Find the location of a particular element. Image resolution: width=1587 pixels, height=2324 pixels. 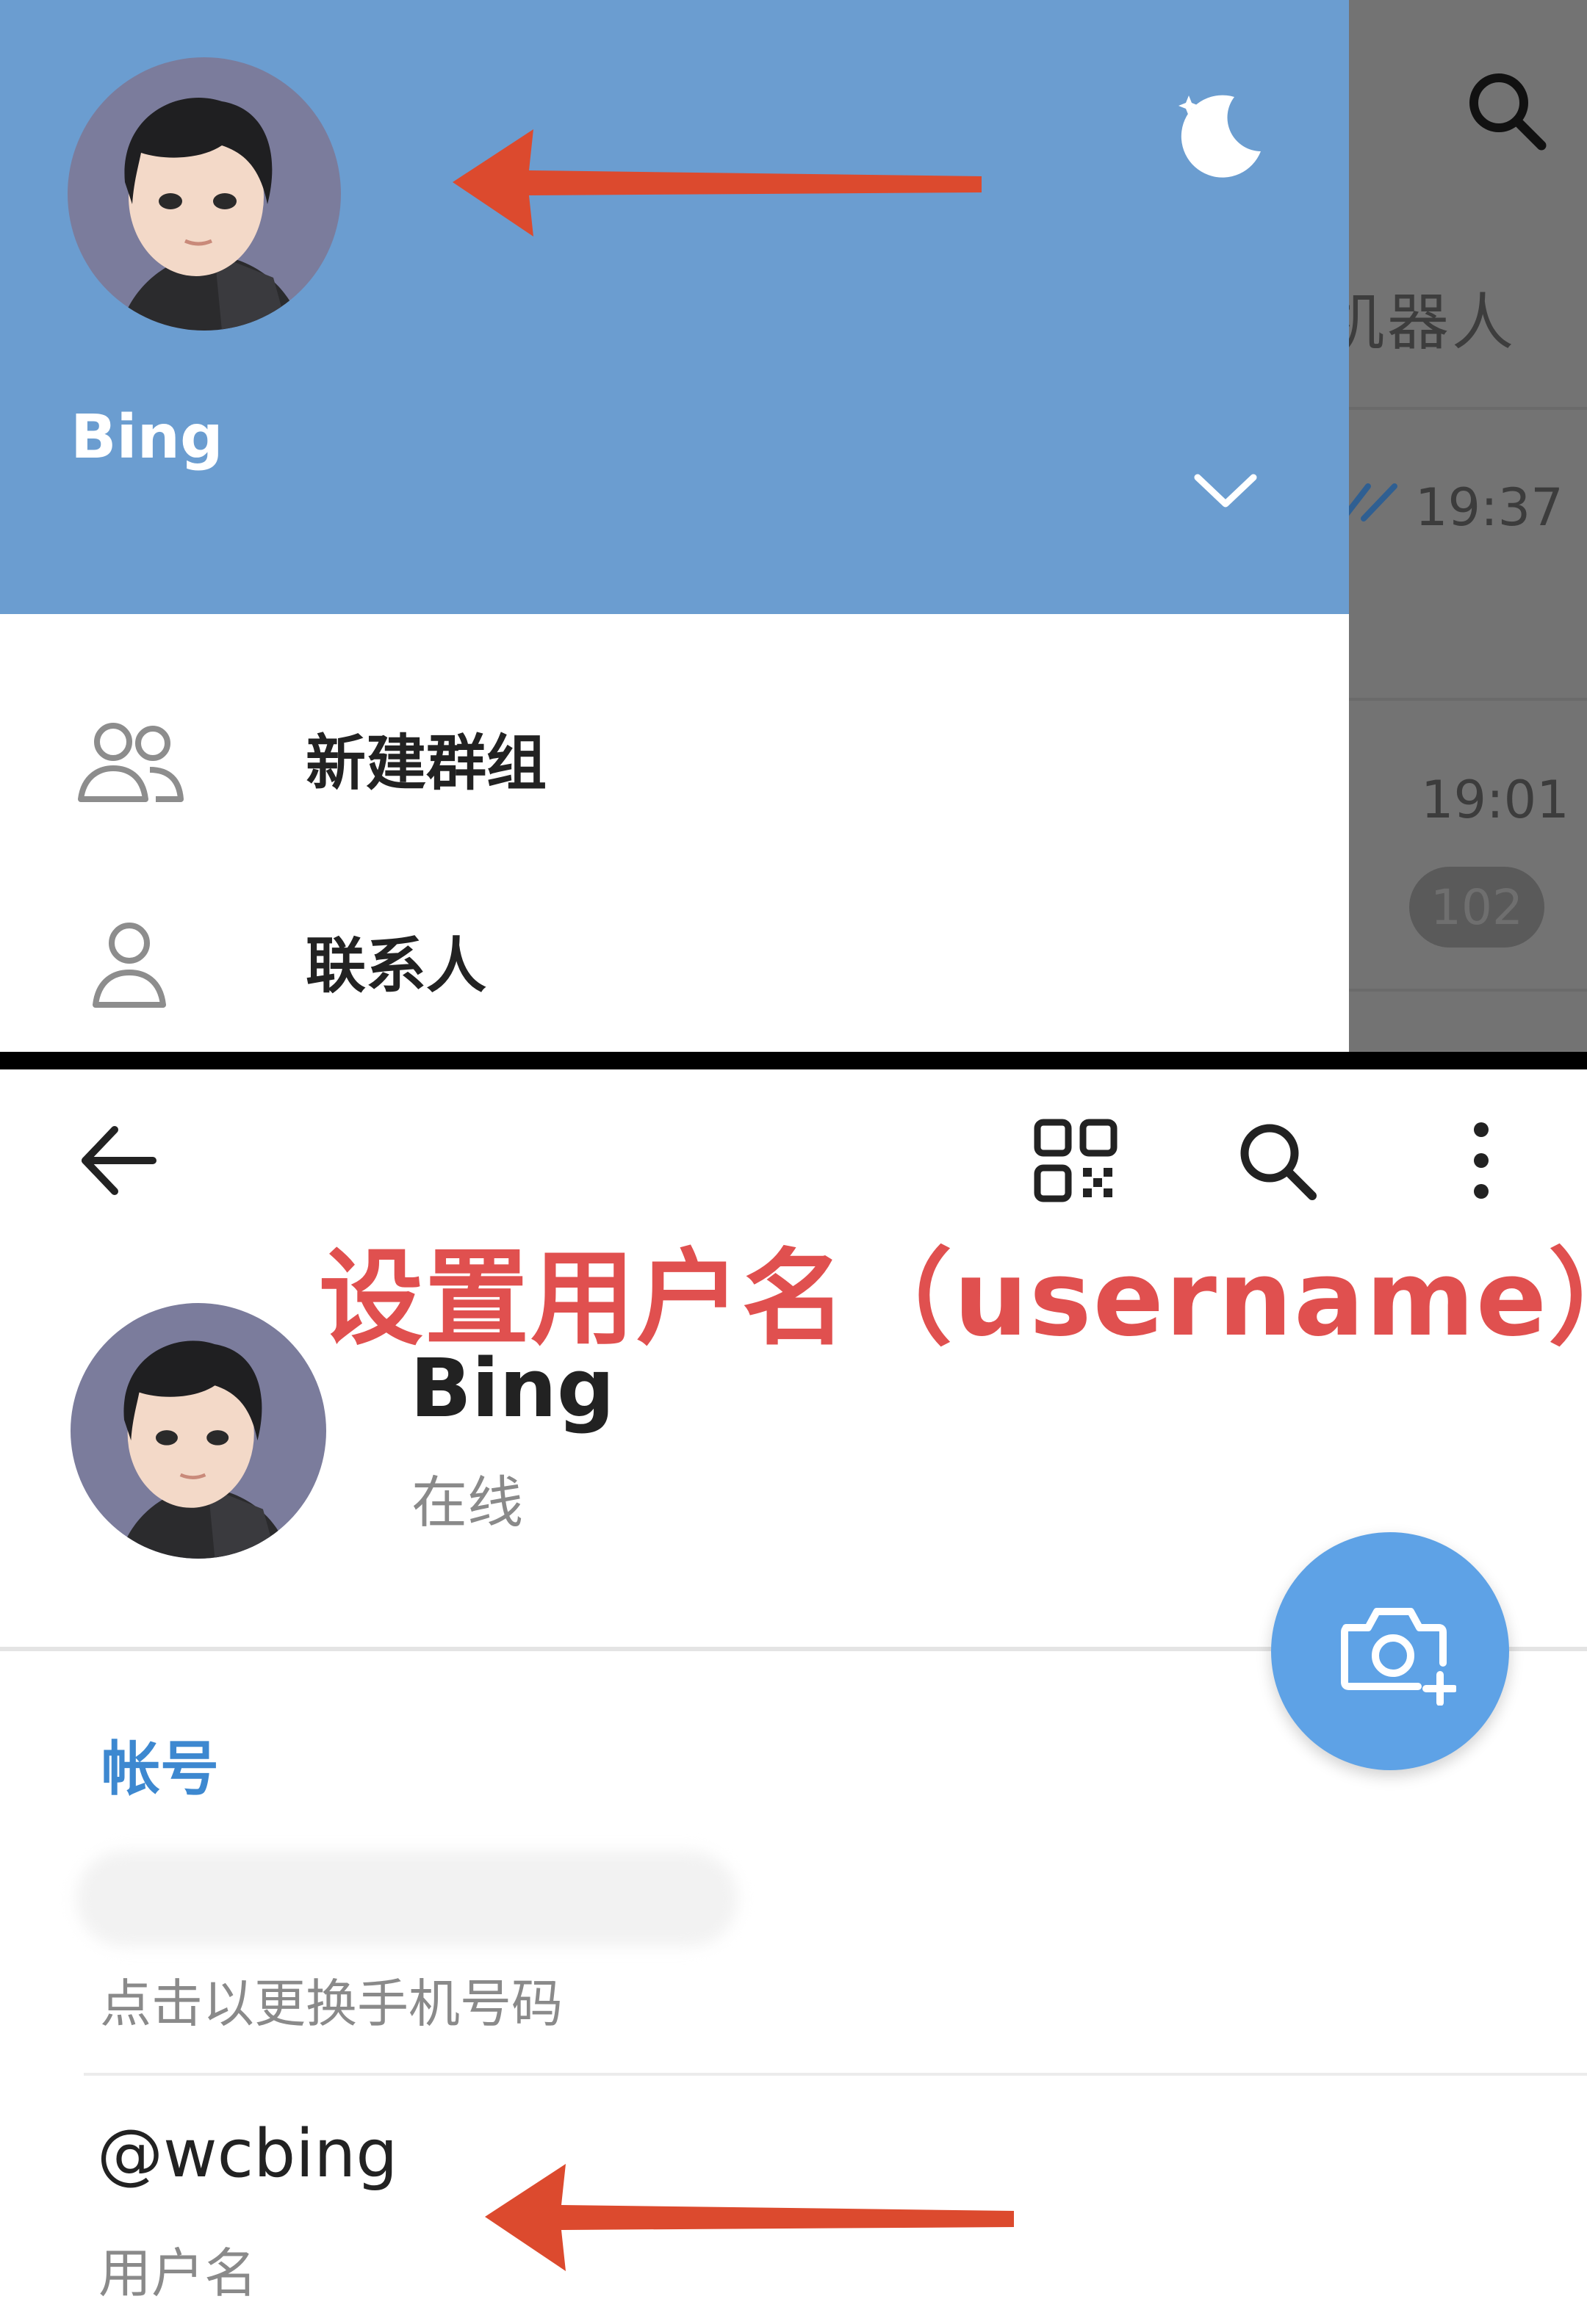

contact-icon is located at coordinates (129, 965).